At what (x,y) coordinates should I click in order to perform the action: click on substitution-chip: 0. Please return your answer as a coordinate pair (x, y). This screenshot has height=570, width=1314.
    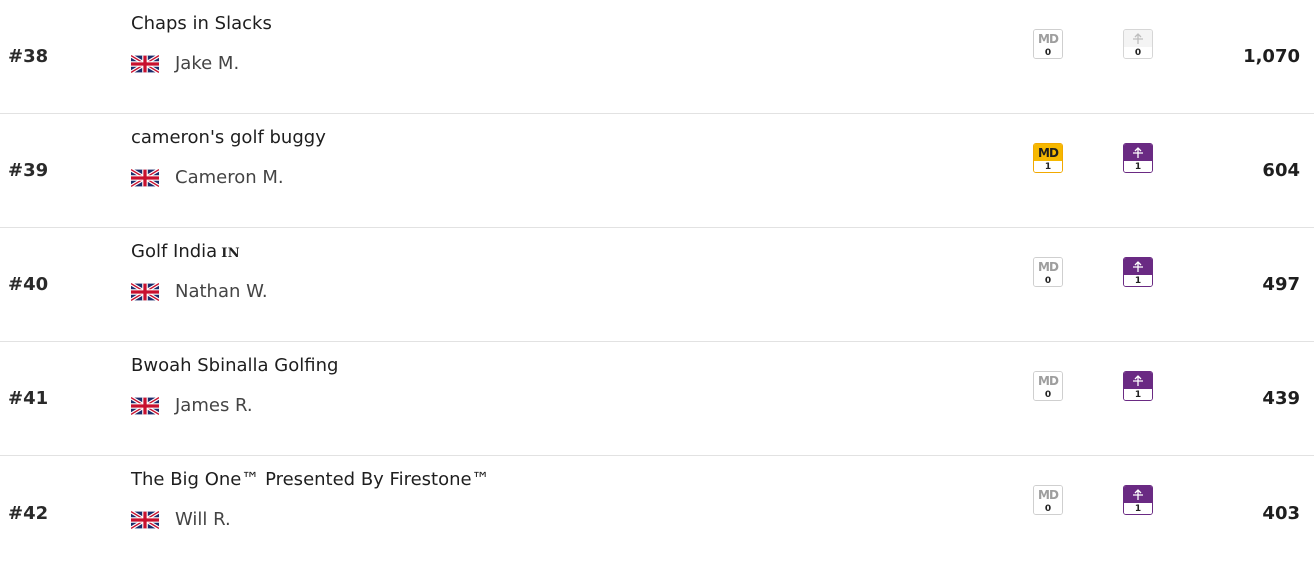
    Looking at the image, I should click on (1138, 44).